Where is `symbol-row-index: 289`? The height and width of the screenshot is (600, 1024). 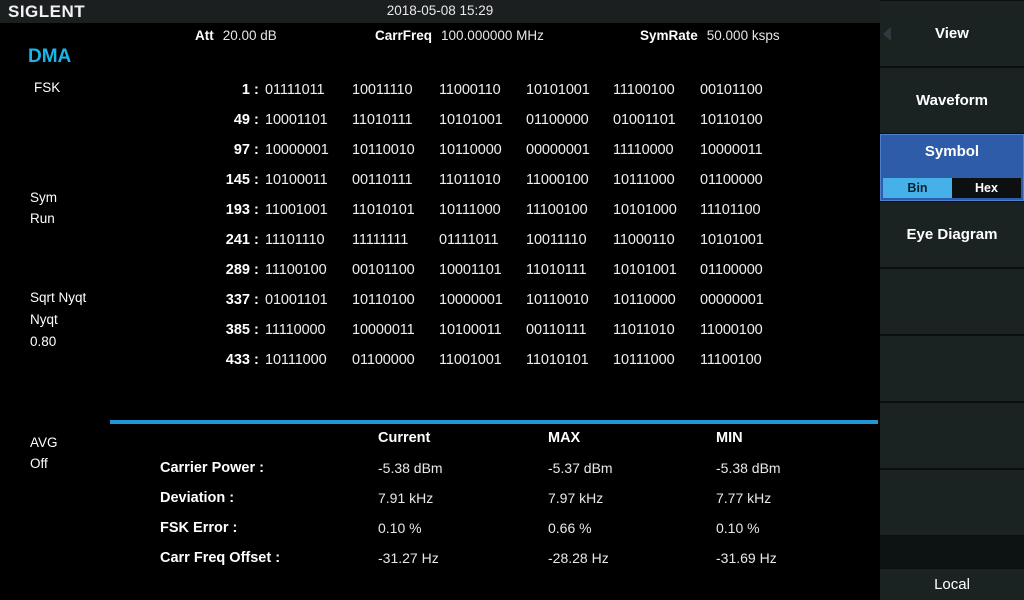 symbol-row-index: 289 is located at coordinates (237, 270).